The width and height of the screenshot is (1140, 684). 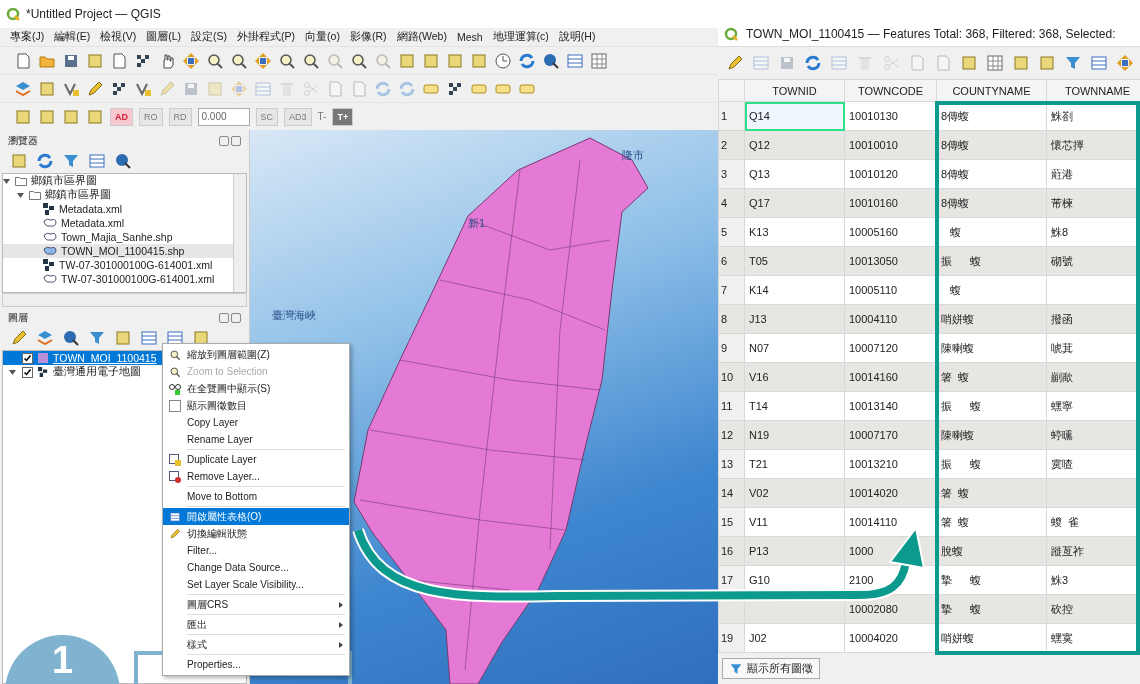 I want to click on row-number: 6, so click(x=731, y=261).